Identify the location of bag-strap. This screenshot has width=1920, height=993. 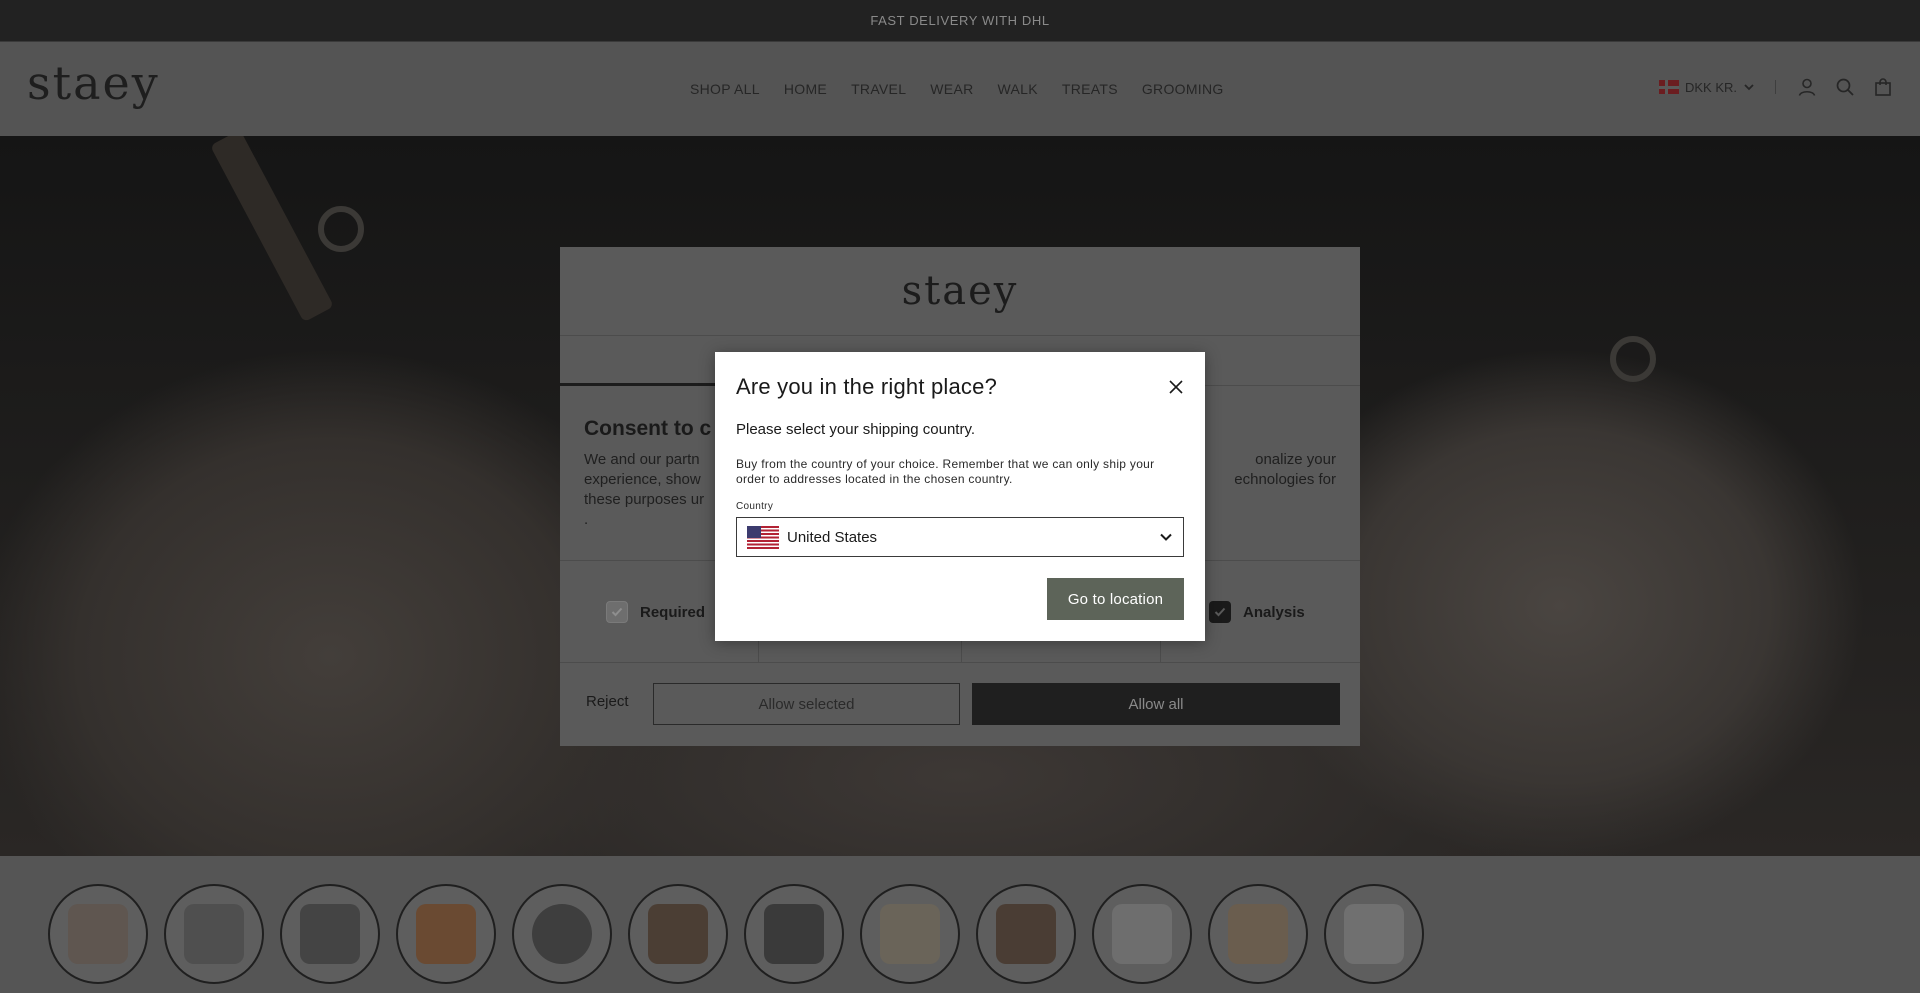
(272, 229).